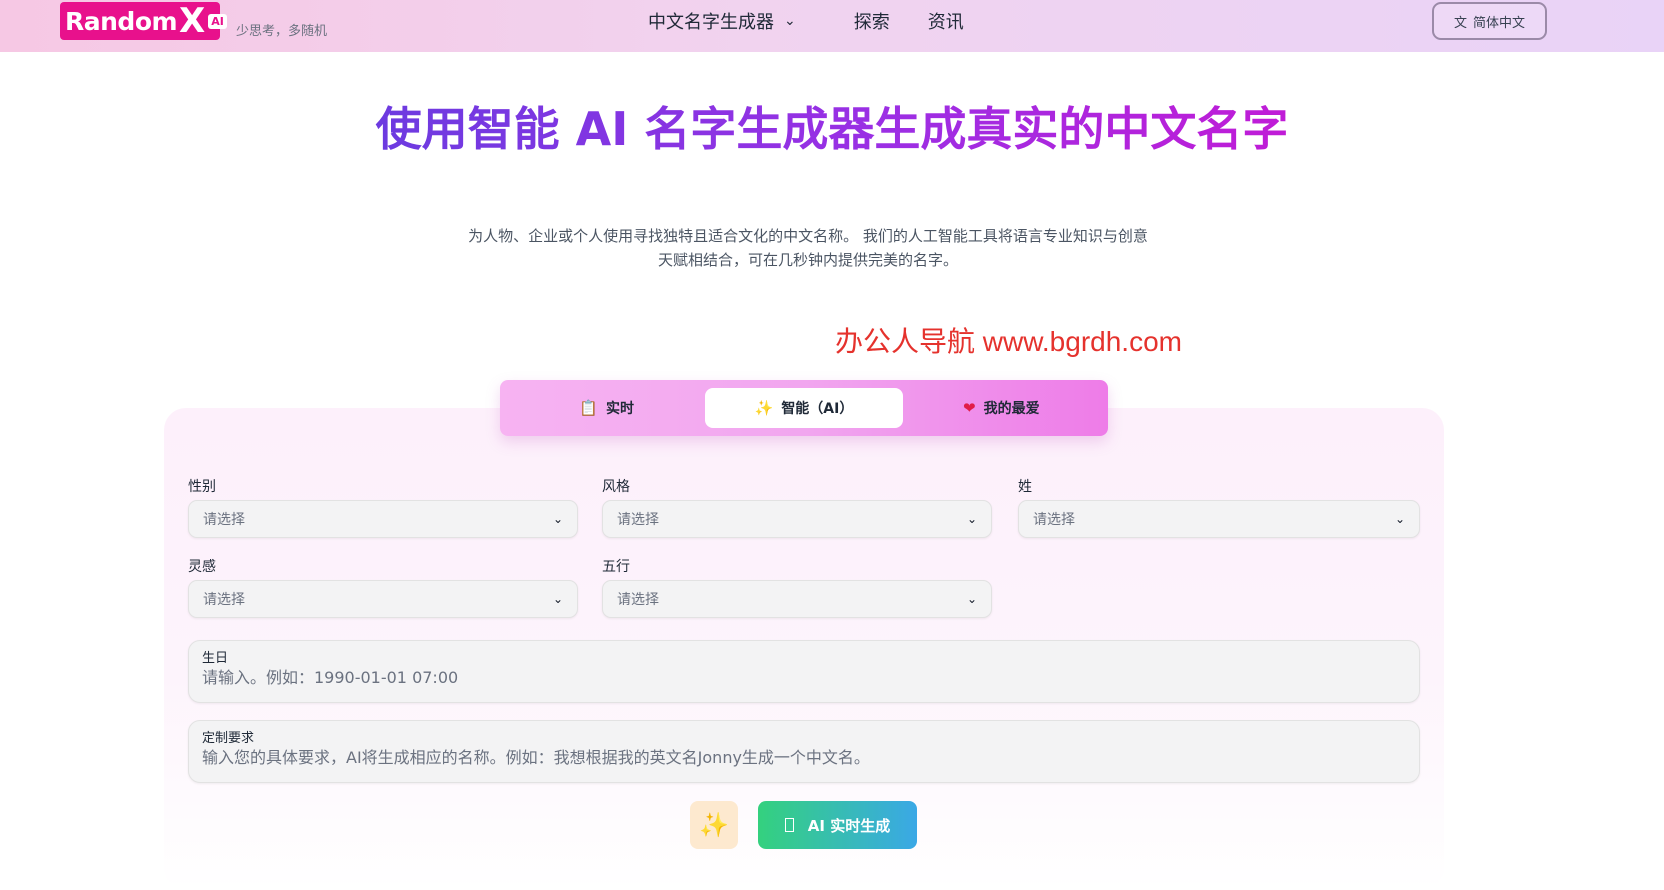 The height and width of the screenshot is (890, 1664). What do you see at coordinates (215, 658) in the screenshot?
I see `birthday-label: 生日` at bounding box center [215, 658].